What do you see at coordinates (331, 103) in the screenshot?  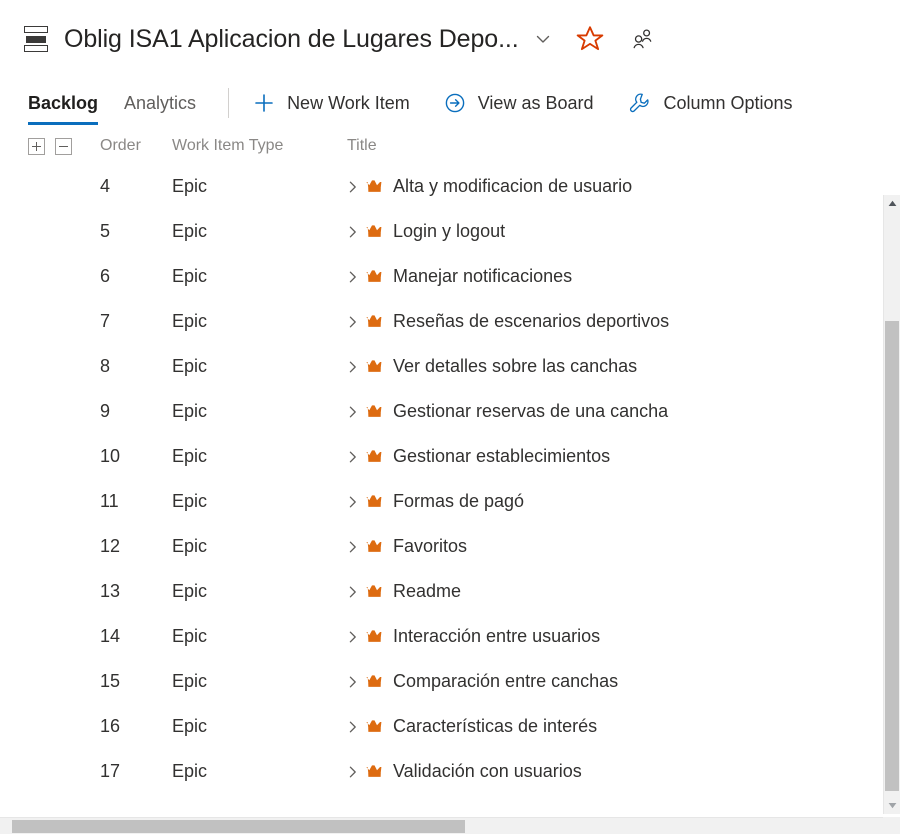 I see `new-work-item-button: New Work Item` at bounding box center [331, 103].